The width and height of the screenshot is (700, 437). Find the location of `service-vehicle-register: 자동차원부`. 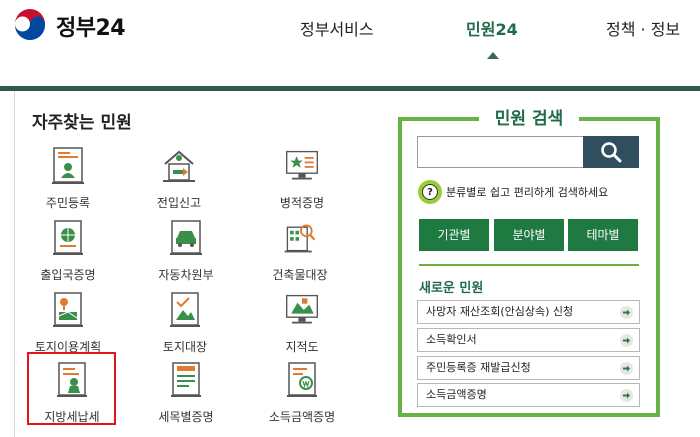

service-vehicle-register: 자동차원부 is located at coordinates (186, 250).